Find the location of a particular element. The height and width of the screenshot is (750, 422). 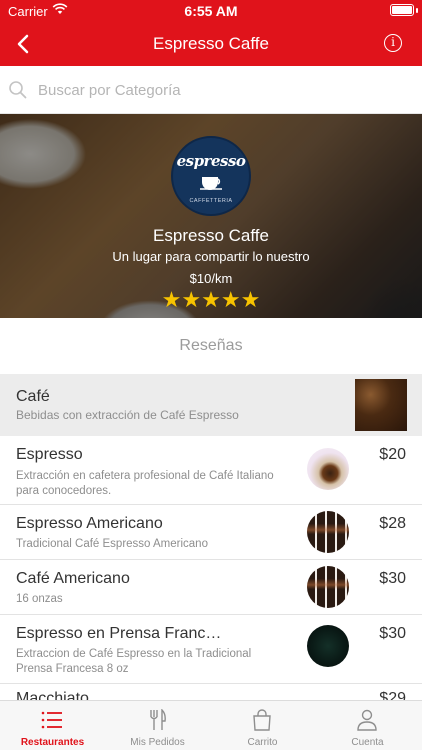

search-icon is located at coordinates (18, 90).